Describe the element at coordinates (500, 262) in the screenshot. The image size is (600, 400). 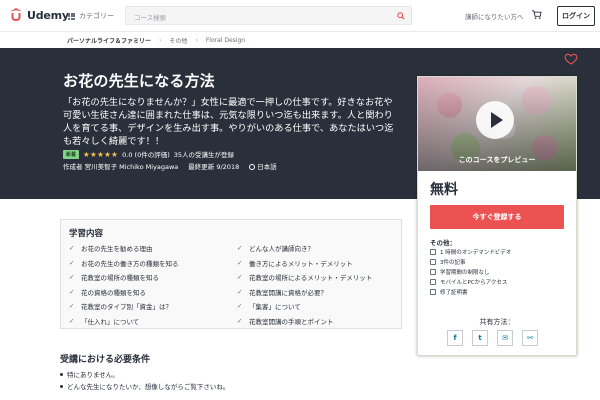
I see `includes-item: 3件の記事` at that location.